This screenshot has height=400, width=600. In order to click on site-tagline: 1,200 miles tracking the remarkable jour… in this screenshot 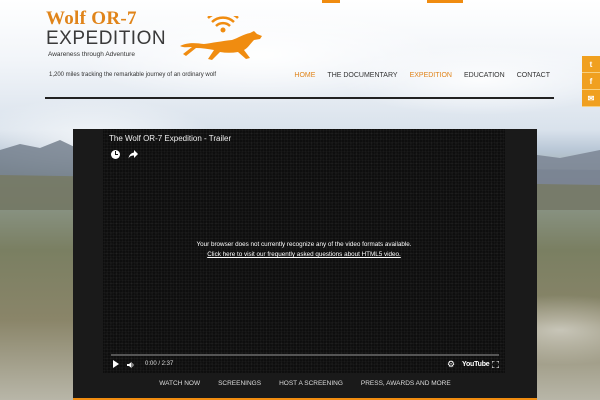, I will do `click(133, 75)`.